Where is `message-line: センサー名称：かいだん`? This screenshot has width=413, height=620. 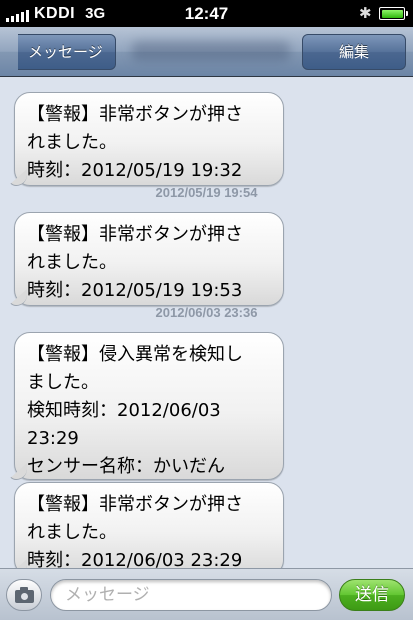
message-line: センサー名称：かいだん is located at coordinates (126, 466).